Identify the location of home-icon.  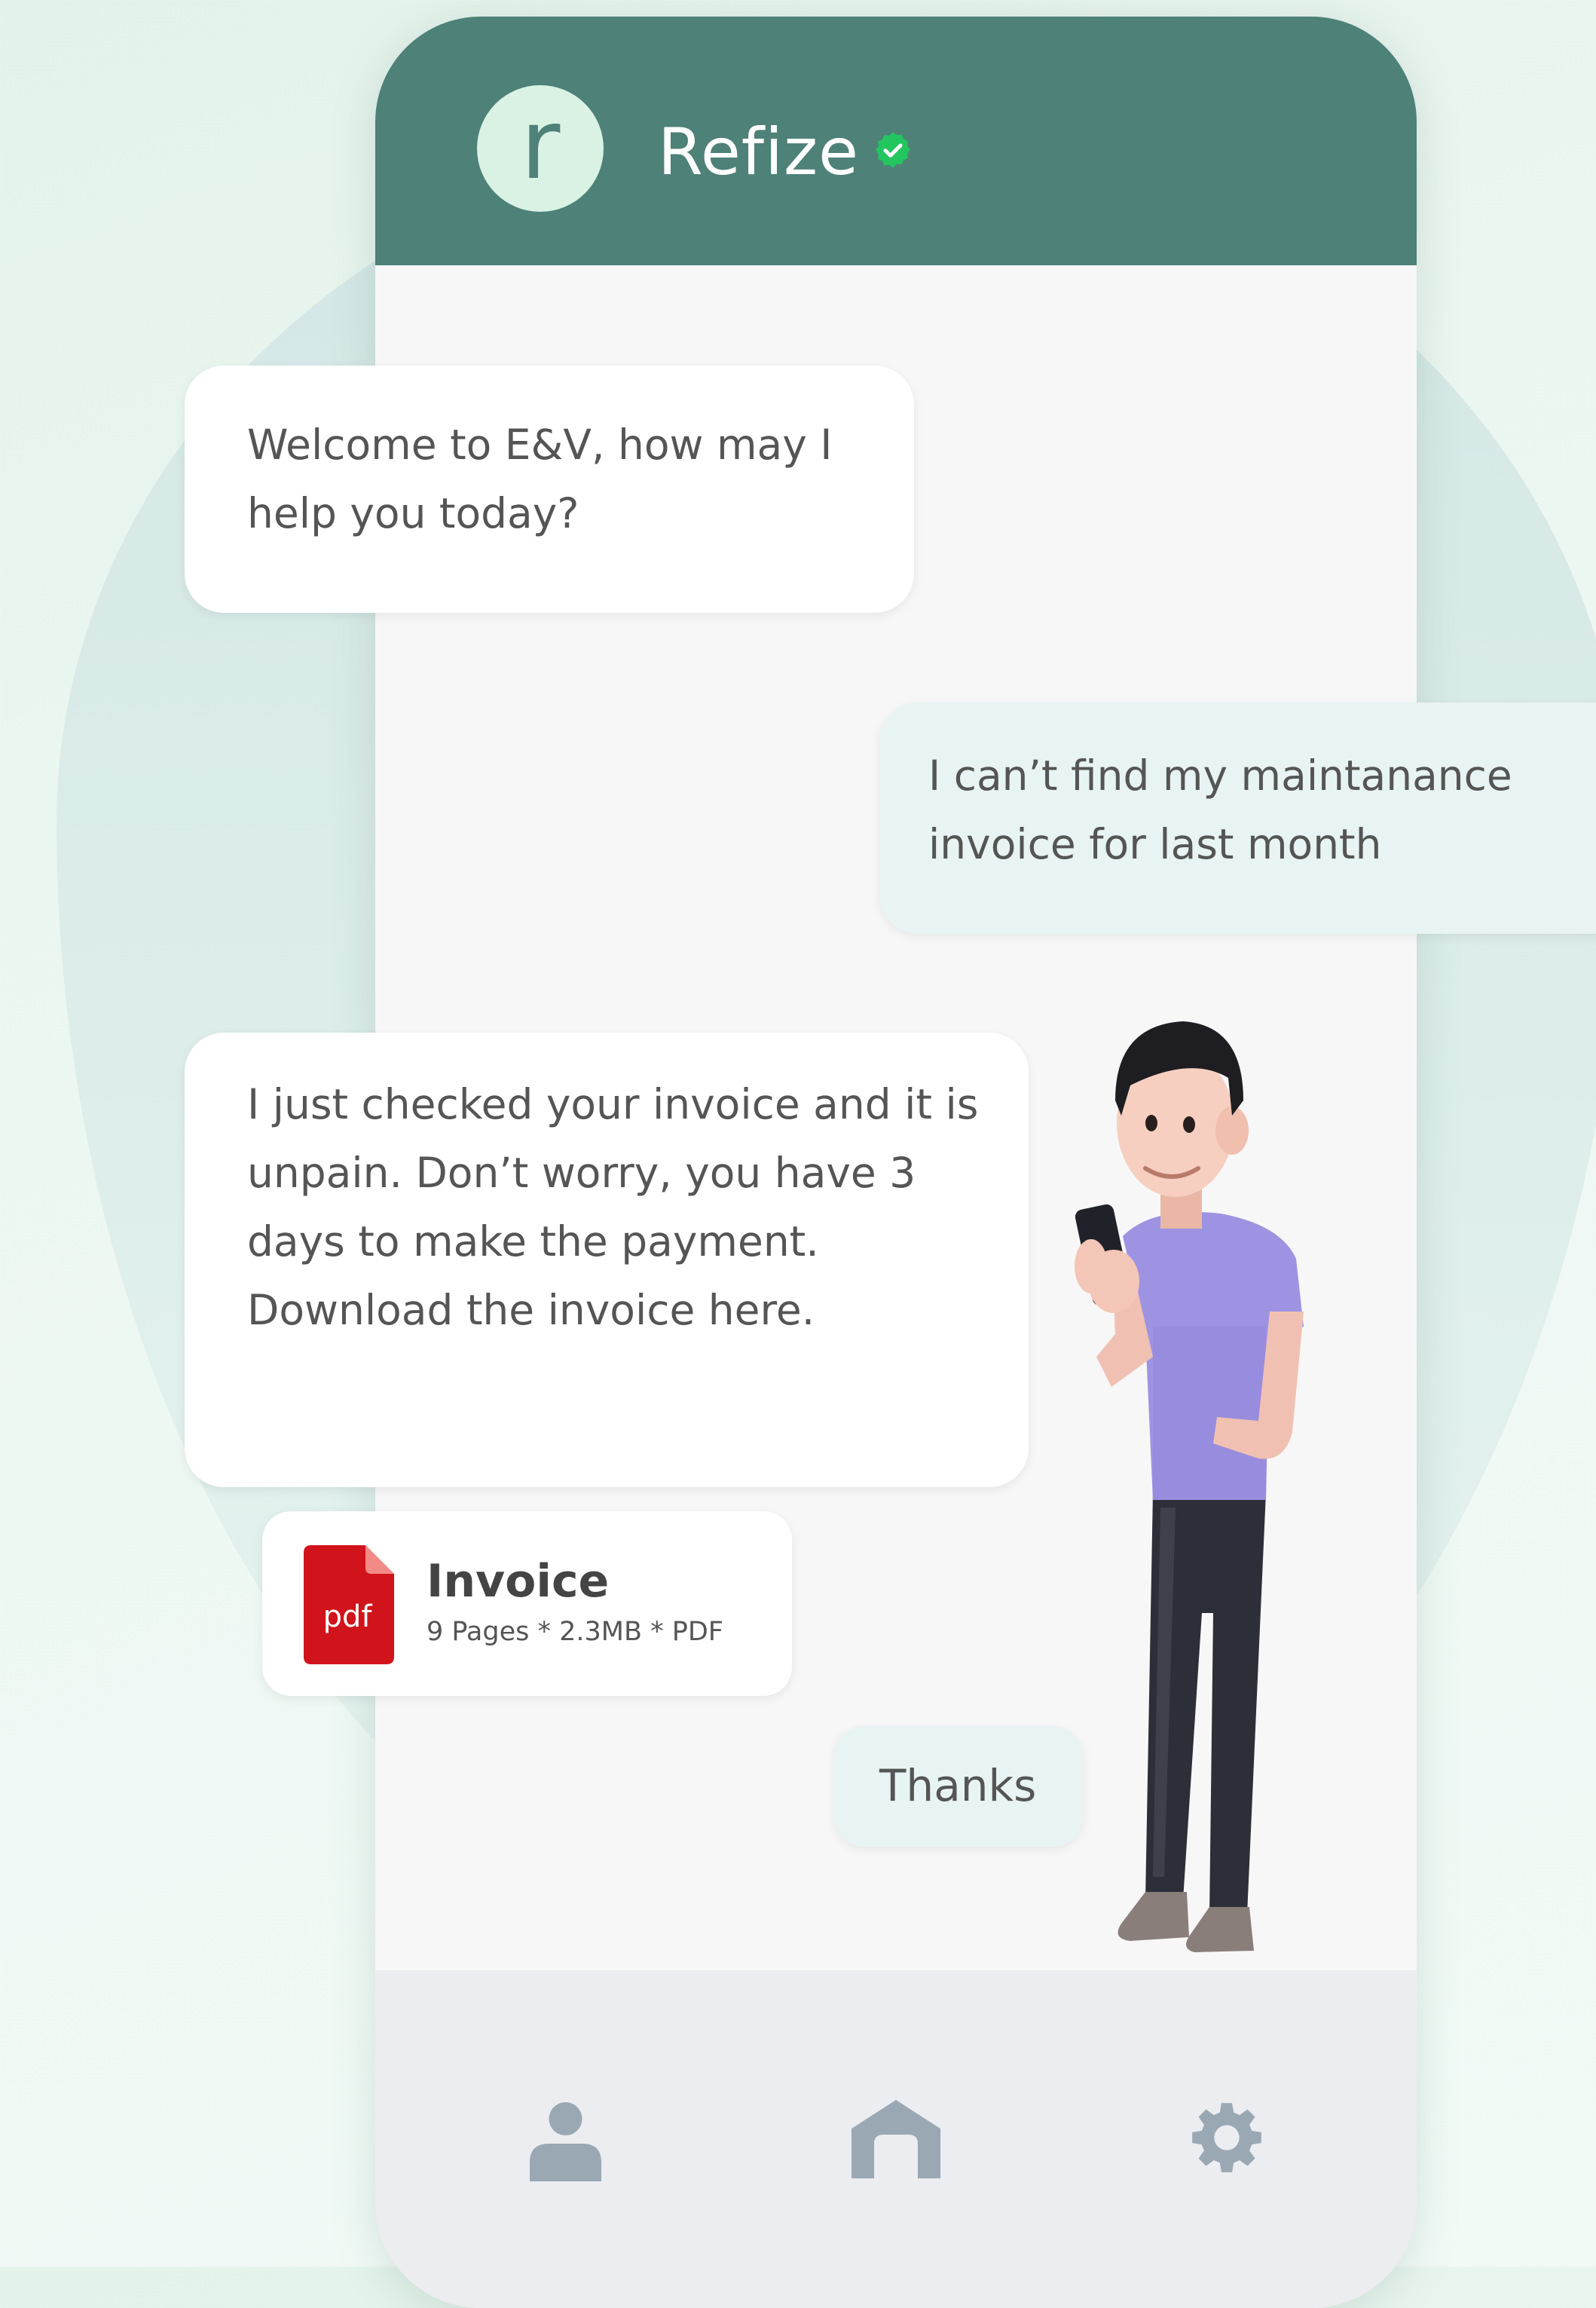
(896, 2139).